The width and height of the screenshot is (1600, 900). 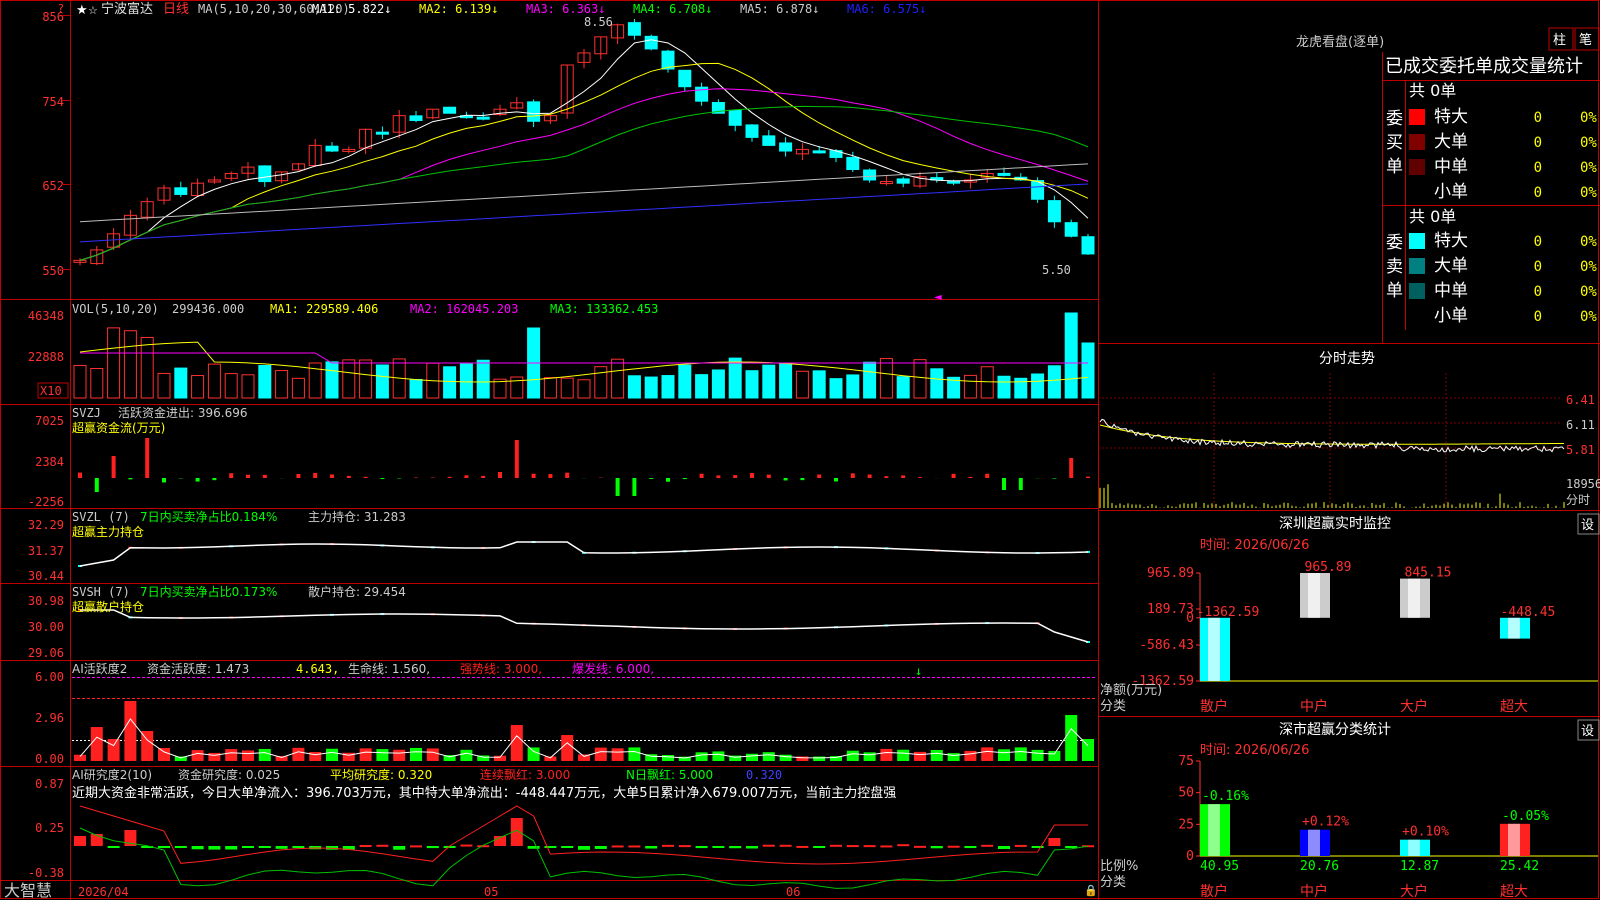 I want to click on stat-category: 散户, so click(x=1214, y=891).